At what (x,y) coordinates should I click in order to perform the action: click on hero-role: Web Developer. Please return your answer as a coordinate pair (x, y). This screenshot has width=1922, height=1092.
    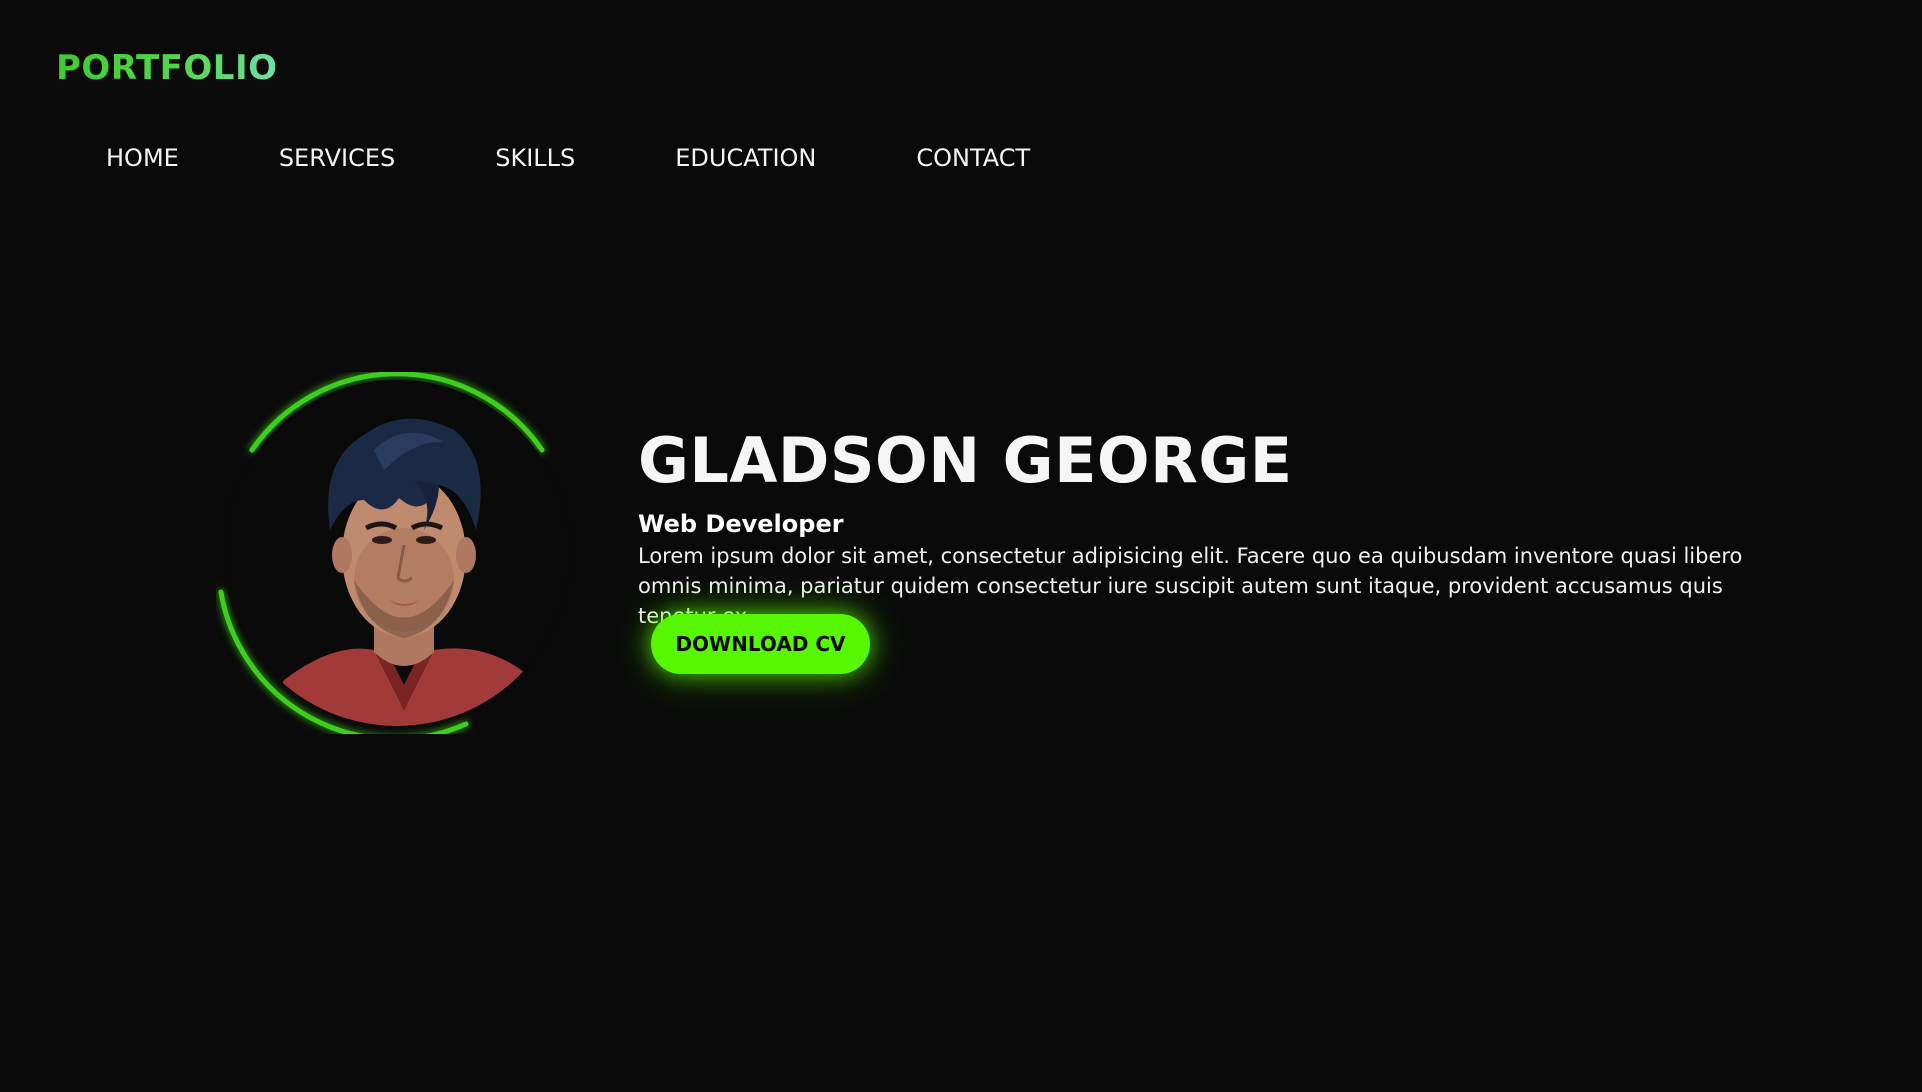
    Looking at the image, I should click on (741, 524).